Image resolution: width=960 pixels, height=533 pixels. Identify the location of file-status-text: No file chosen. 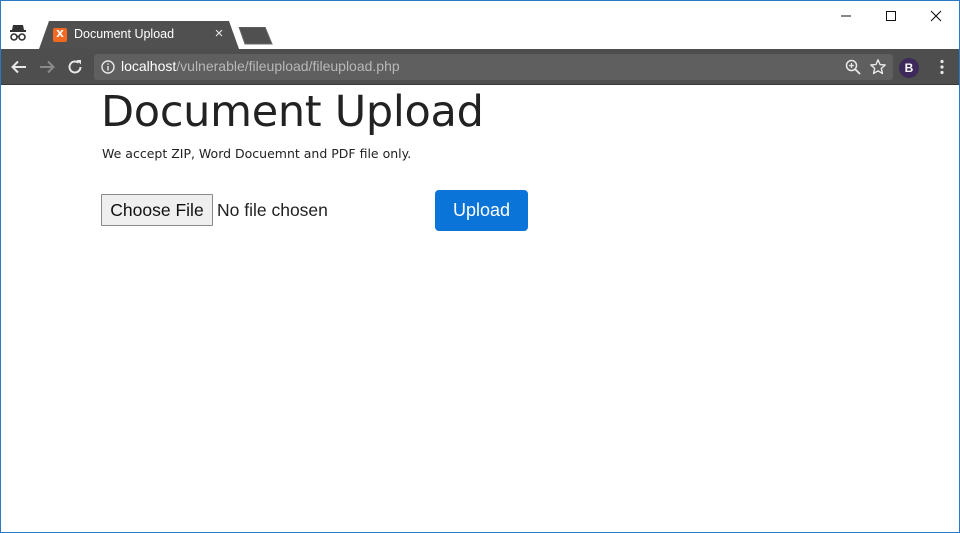
(272, 210).